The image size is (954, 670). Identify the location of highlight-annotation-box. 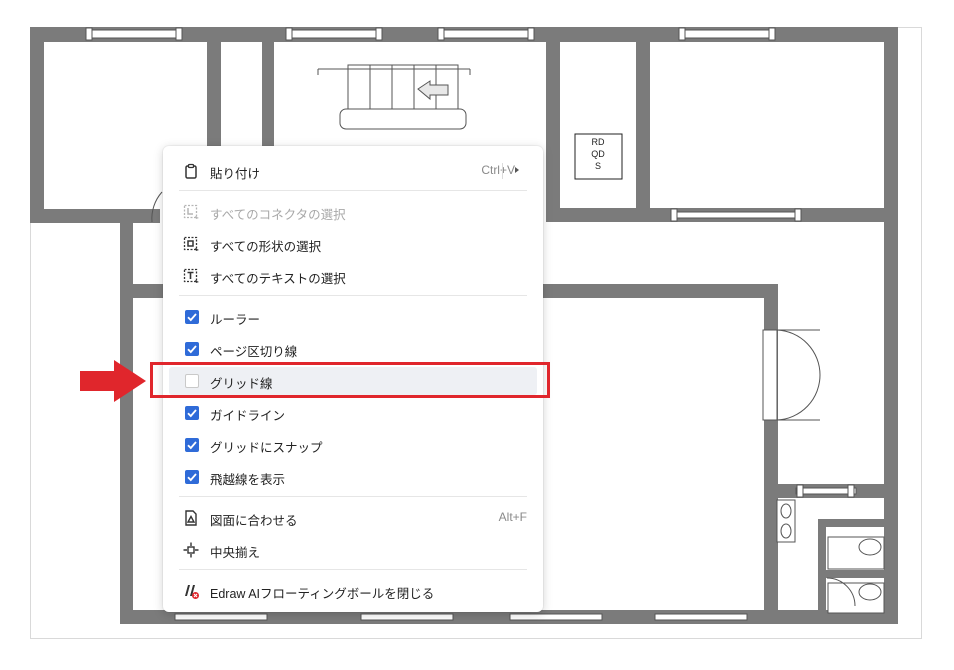
(350, 380).